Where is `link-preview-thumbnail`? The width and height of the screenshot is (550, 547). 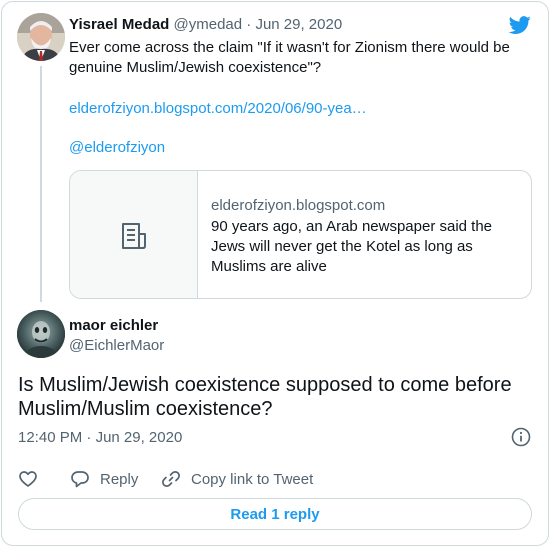 link-preview-thumbnail is located at coordinates (134, 234).